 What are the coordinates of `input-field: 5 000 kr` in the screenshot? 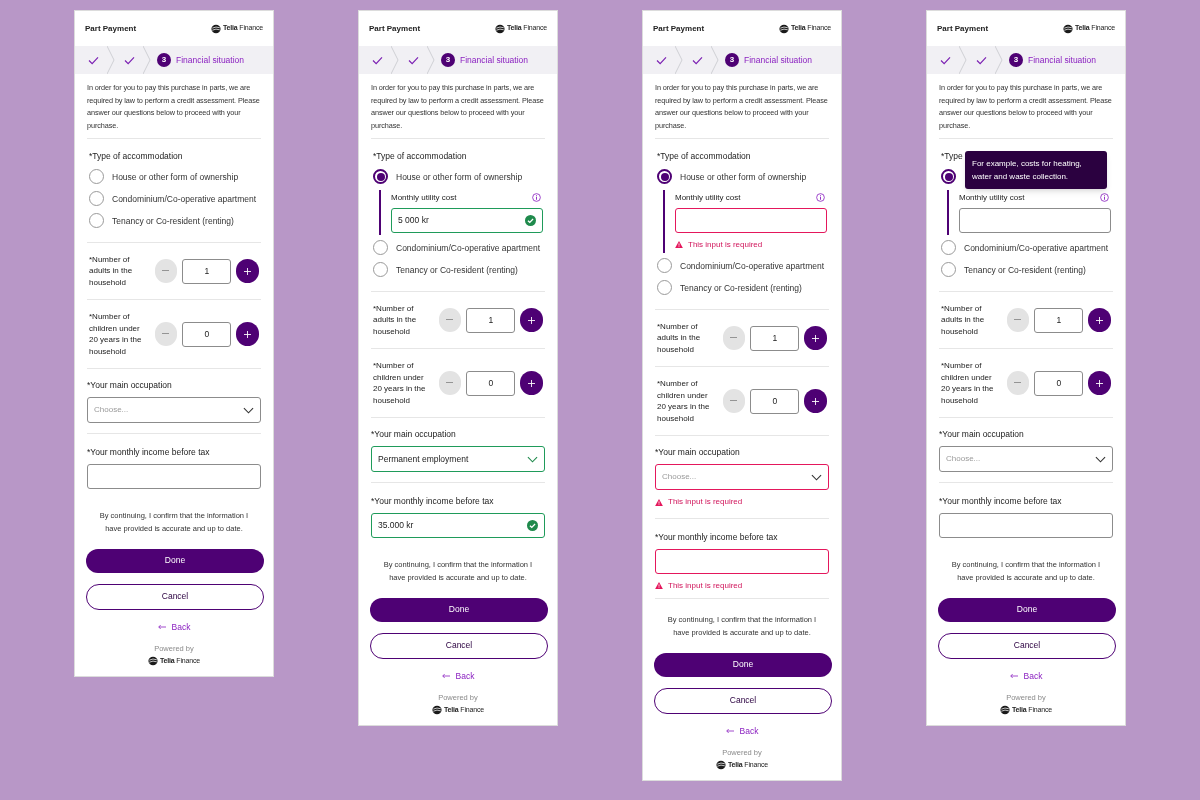 It's located at (467, 220).